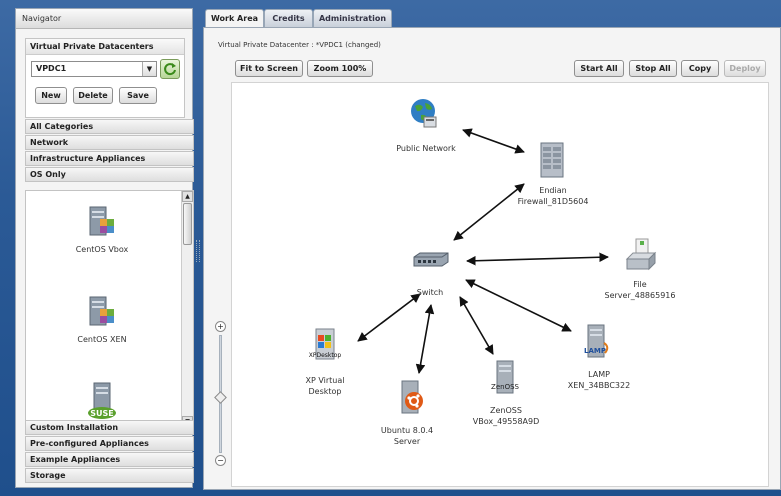  I want to click on refresh-icon, so click(170, 69).